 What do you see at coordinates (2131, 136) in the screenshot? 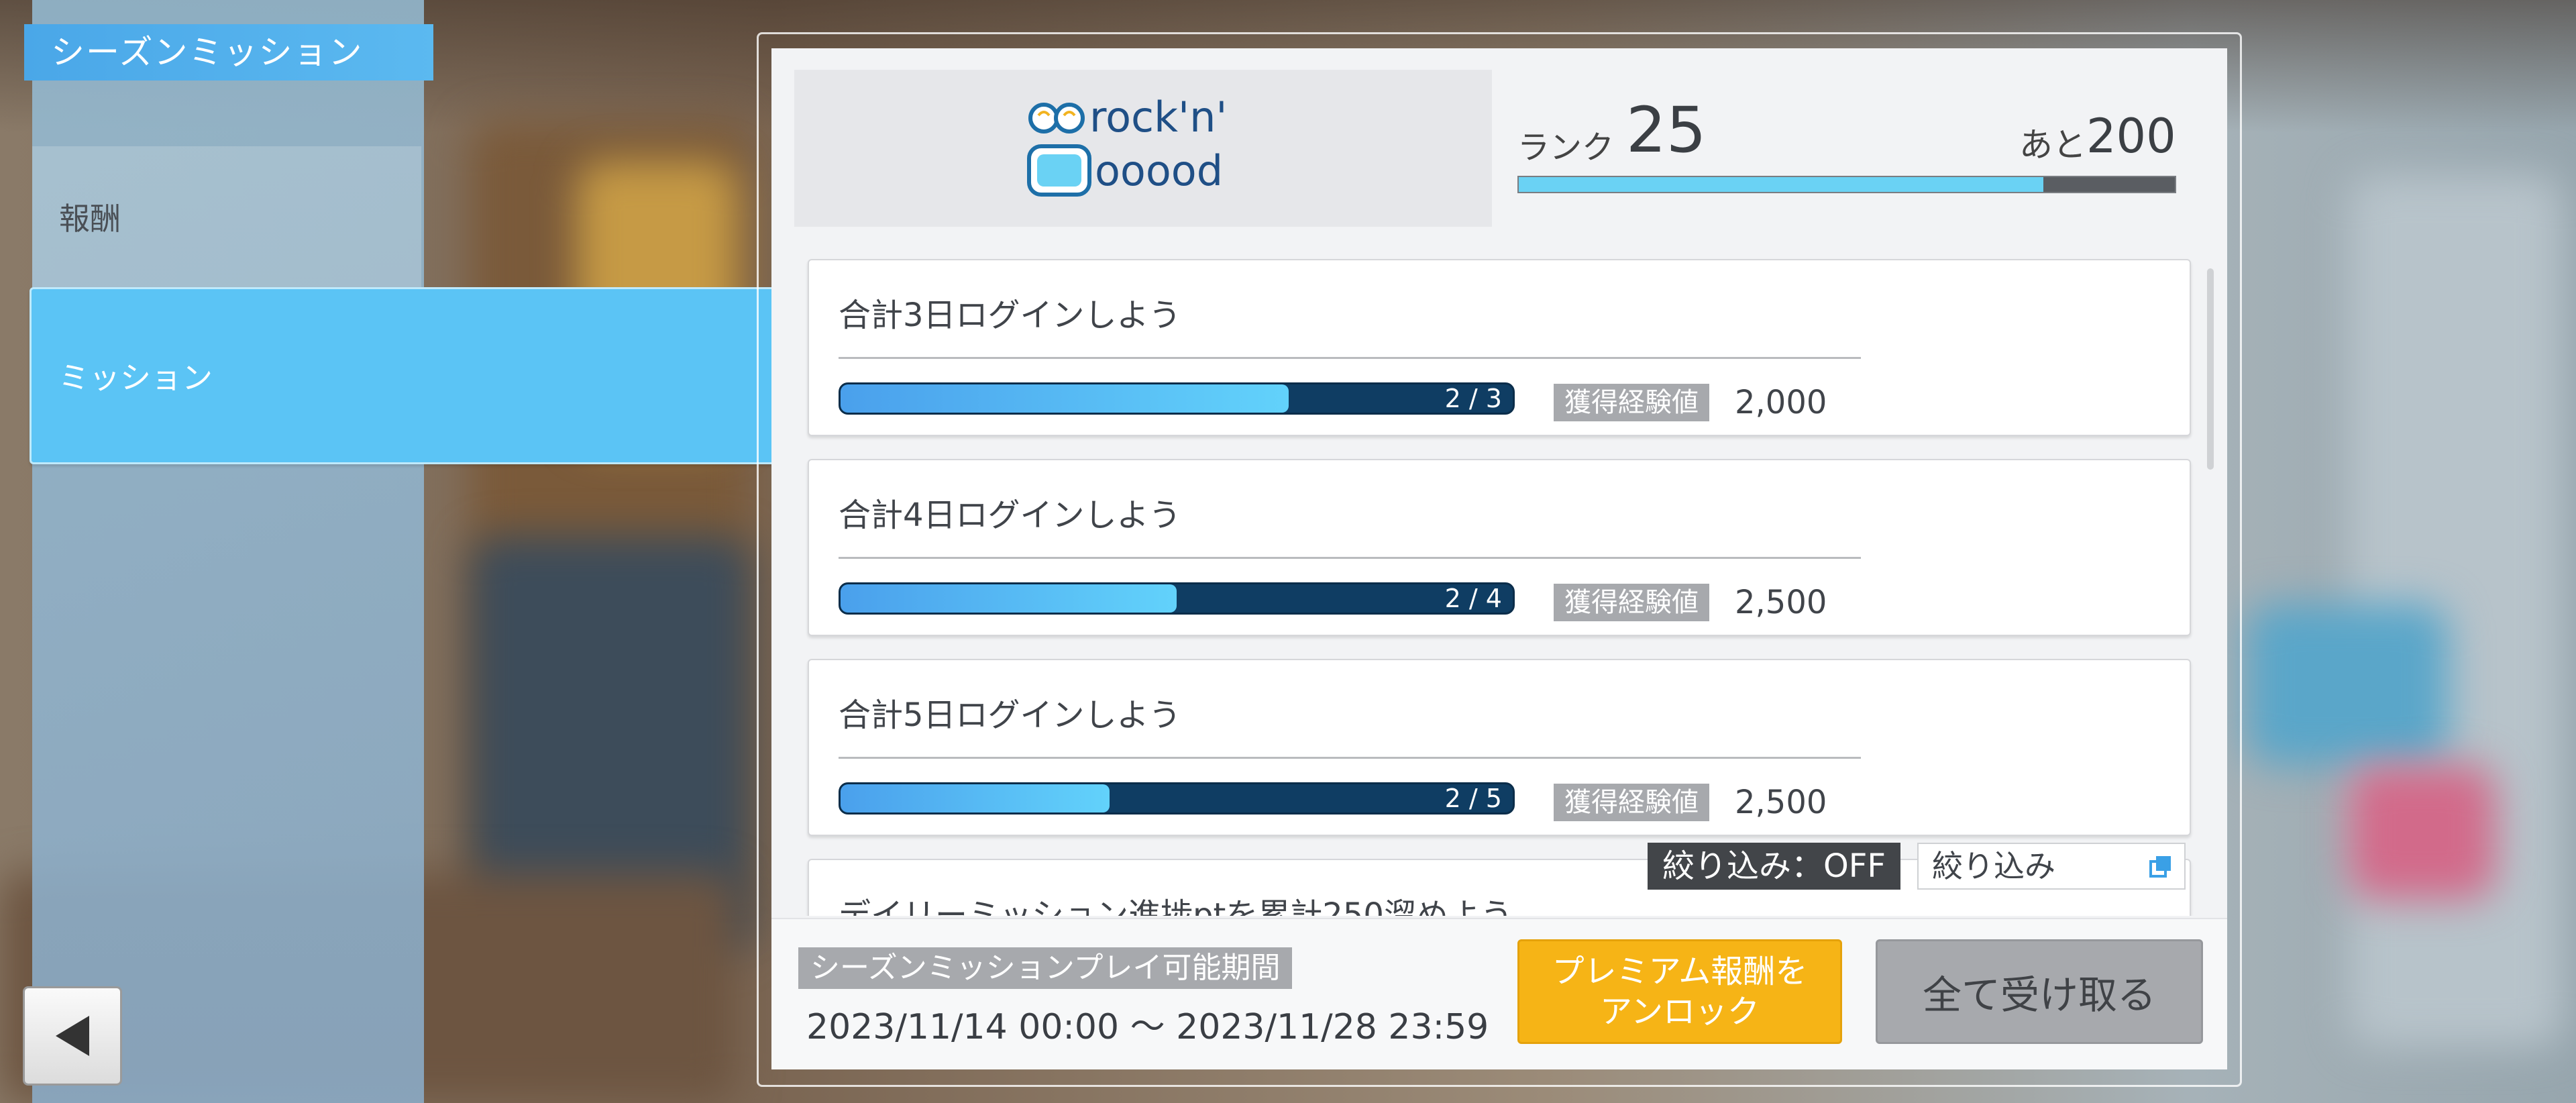
I see `remaining-value: 200` at bounding box center [2131, 136].